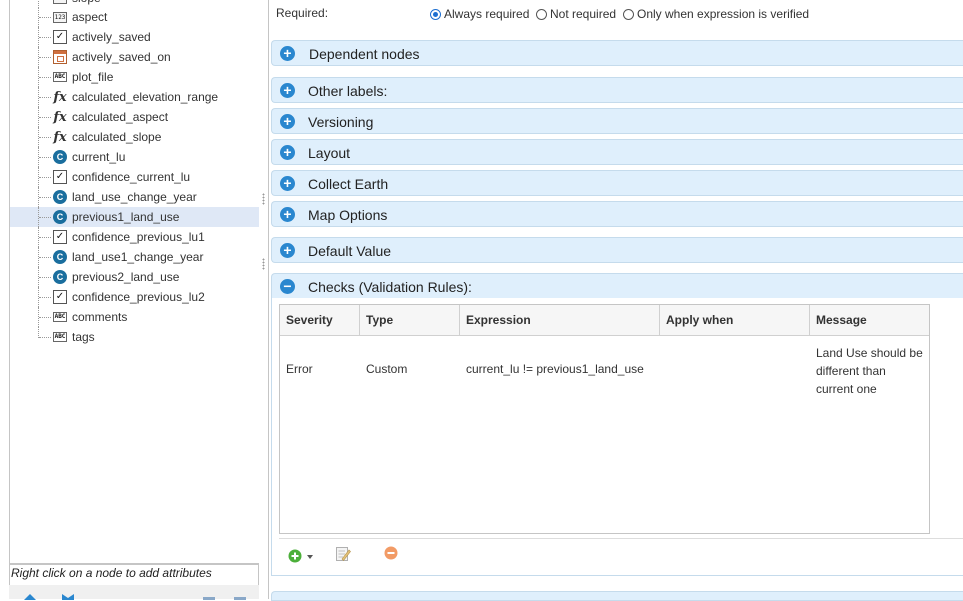  Describe the element at coordinates (723, 14) in the screenshot. I see `radio-label: Only when expression is verified` at that location.